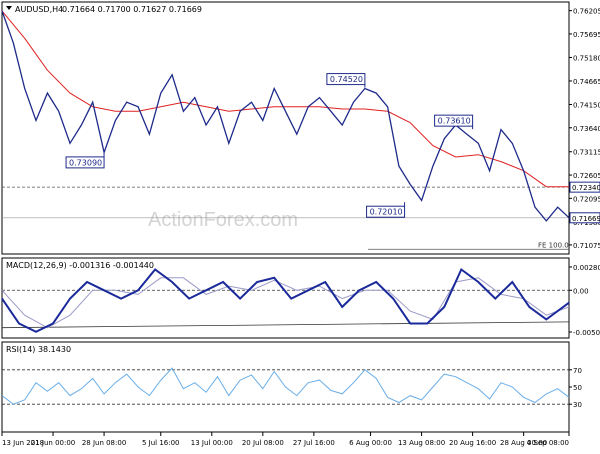 The width and height of the screenshot is (600, 454). Describe the element at coordinates (314, 443) in the screenshot. I see `time-axis-tick-label: 27 Jul 16:00` at that location.